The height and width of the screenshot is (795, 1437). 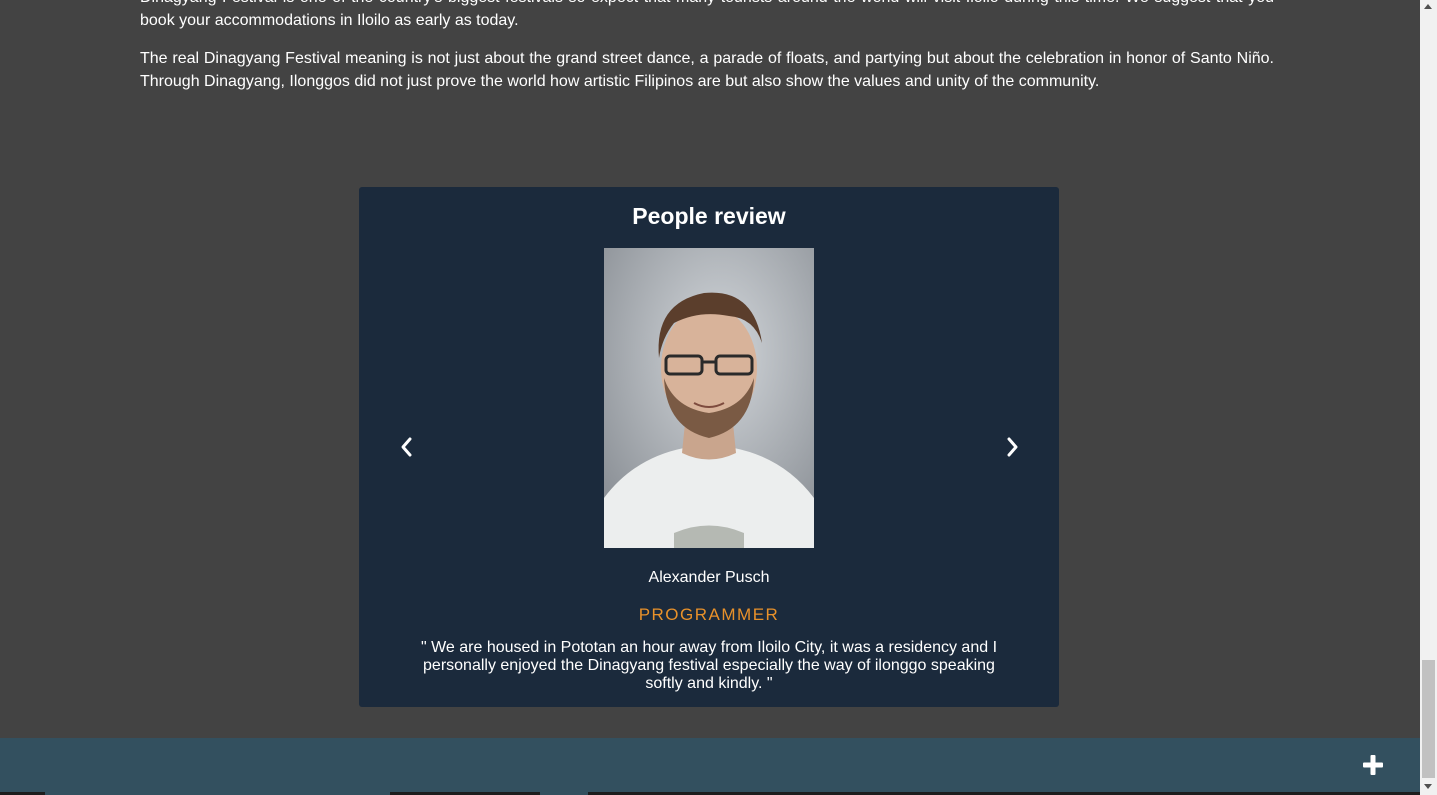 What do you see at coordinates (1428, 397) in the screenshot?
I see `vertical-scrollbar` at bounding box center [1428, 397].